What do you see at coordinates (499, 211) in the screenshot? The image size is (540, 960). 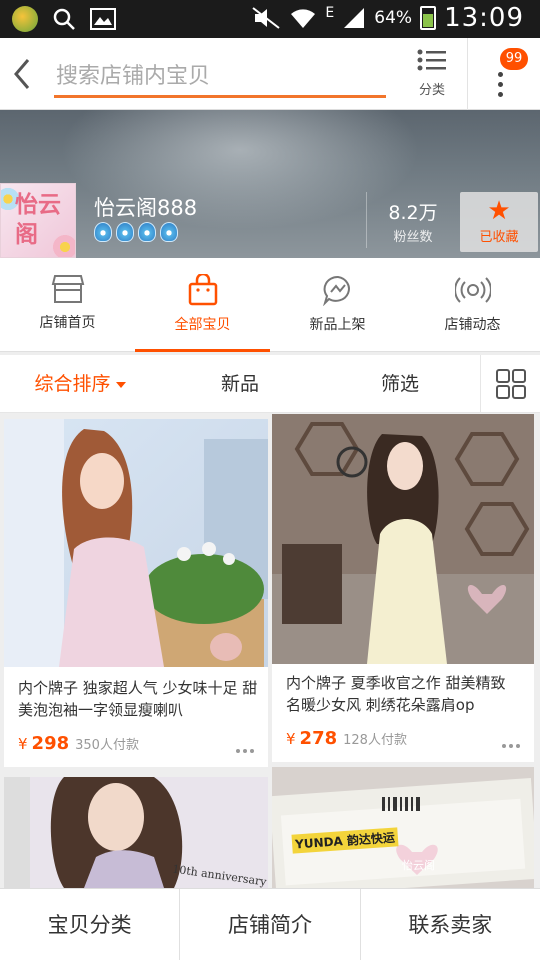 I see `star-icon: ★` at bounding box center [499, 211].